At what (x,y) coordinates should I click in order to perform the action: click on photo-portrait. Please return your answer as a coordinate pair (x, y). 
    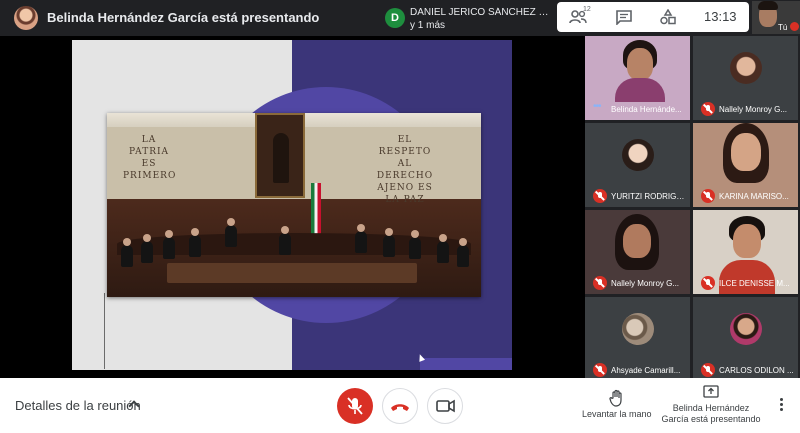
    Looking at the image, I should click on (280, 155).